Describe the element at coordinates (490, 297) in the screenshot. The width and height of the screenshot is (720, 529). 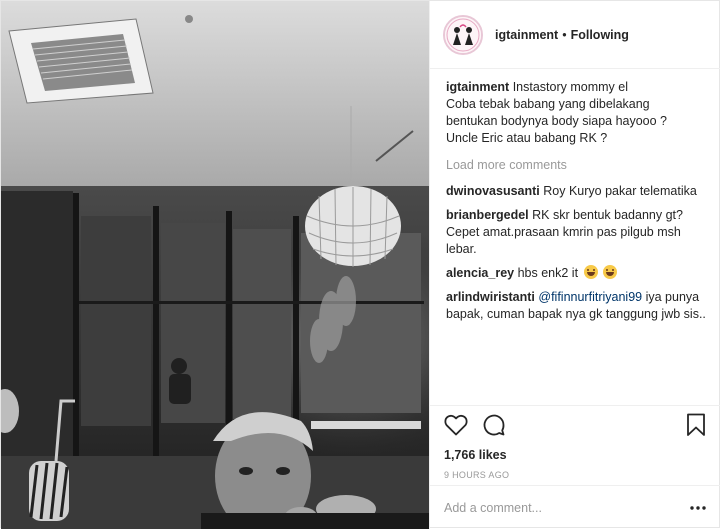
I see `comment-username: arlindwiristanti` at that location.